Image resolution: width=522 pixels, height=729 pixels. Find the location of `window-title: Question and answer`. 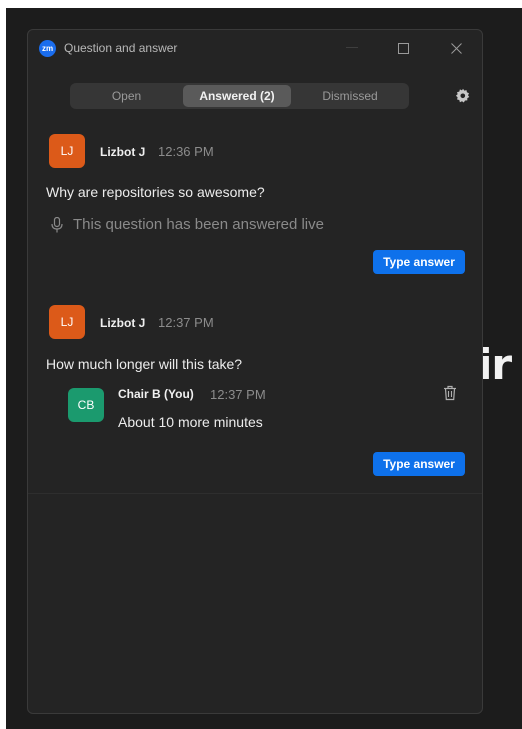

window-title: Question and answer is located at coordinates (121, 48).